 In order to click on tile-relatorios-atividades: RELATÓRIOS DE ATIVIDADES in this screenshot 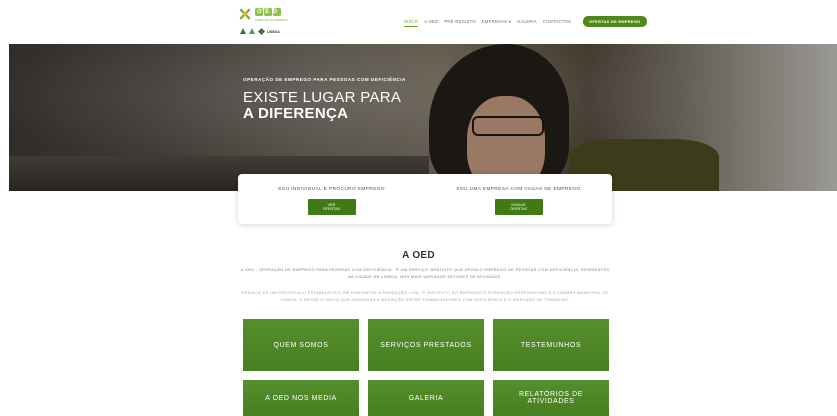, I will do `click(551, 398)`.